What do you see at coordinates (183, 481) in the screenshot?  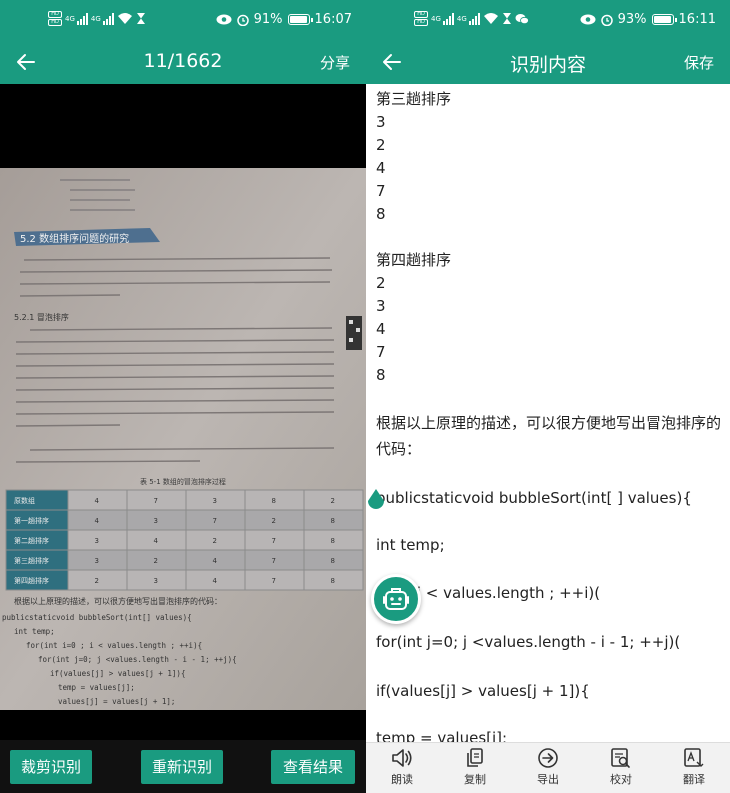 I see `table-caption: 表 5-1 数组的冒泡排序过程` at bounding box center [183, 481].